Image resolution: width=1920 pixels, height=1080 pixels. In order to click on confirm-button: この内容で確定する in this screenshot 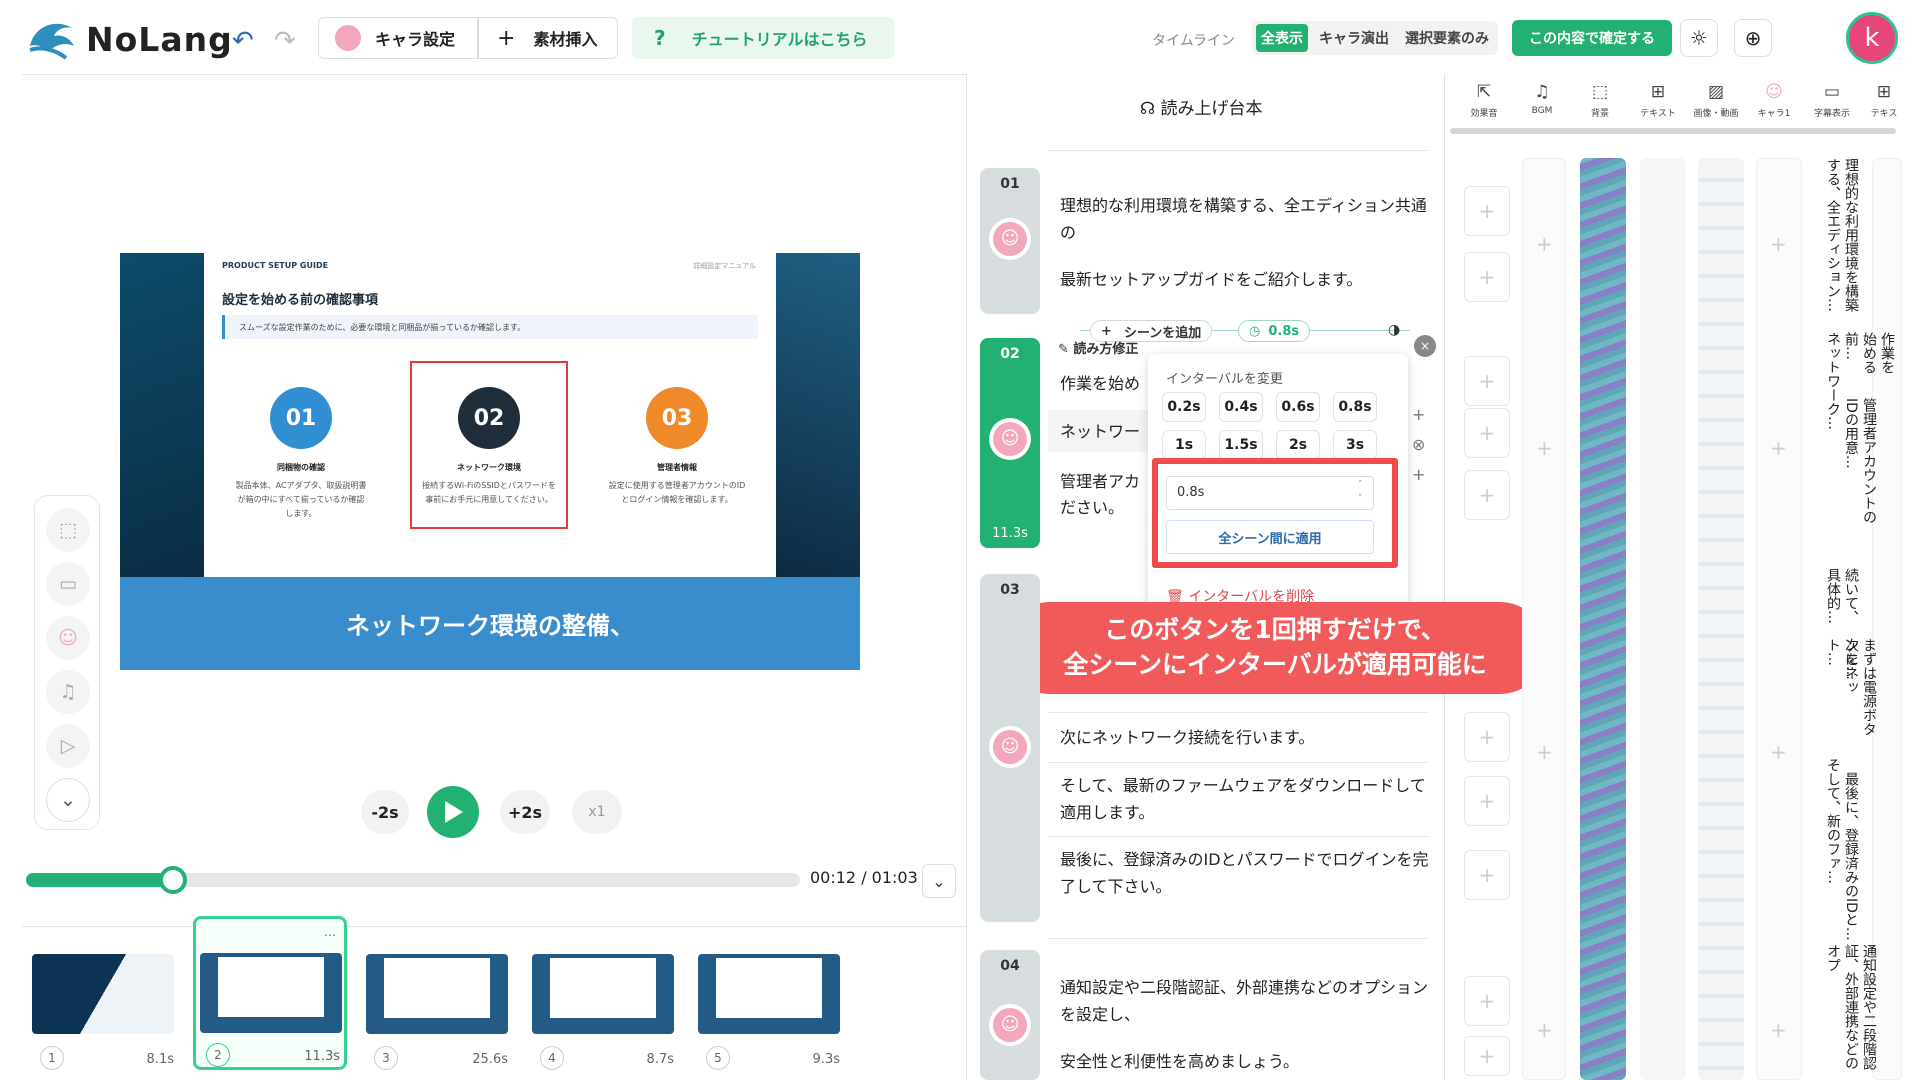, I will do `click(1592, 38)`.